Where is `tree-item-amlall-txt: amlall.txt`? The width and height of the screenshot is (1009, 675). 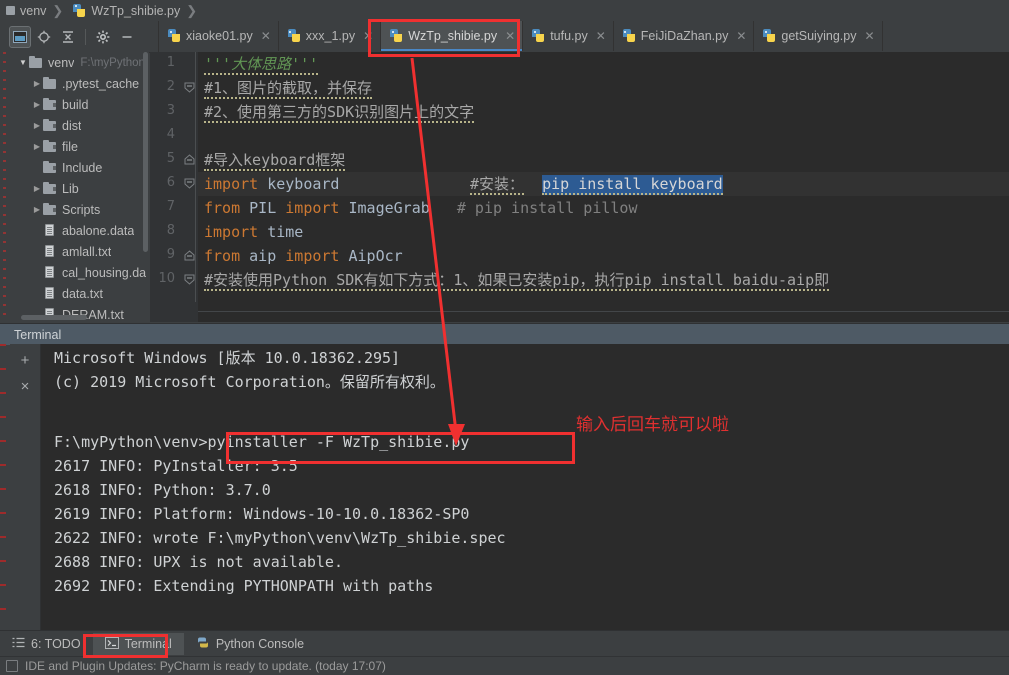
tree-item-amlall-txt: amlall.txt is located at coordinates (81, 251).